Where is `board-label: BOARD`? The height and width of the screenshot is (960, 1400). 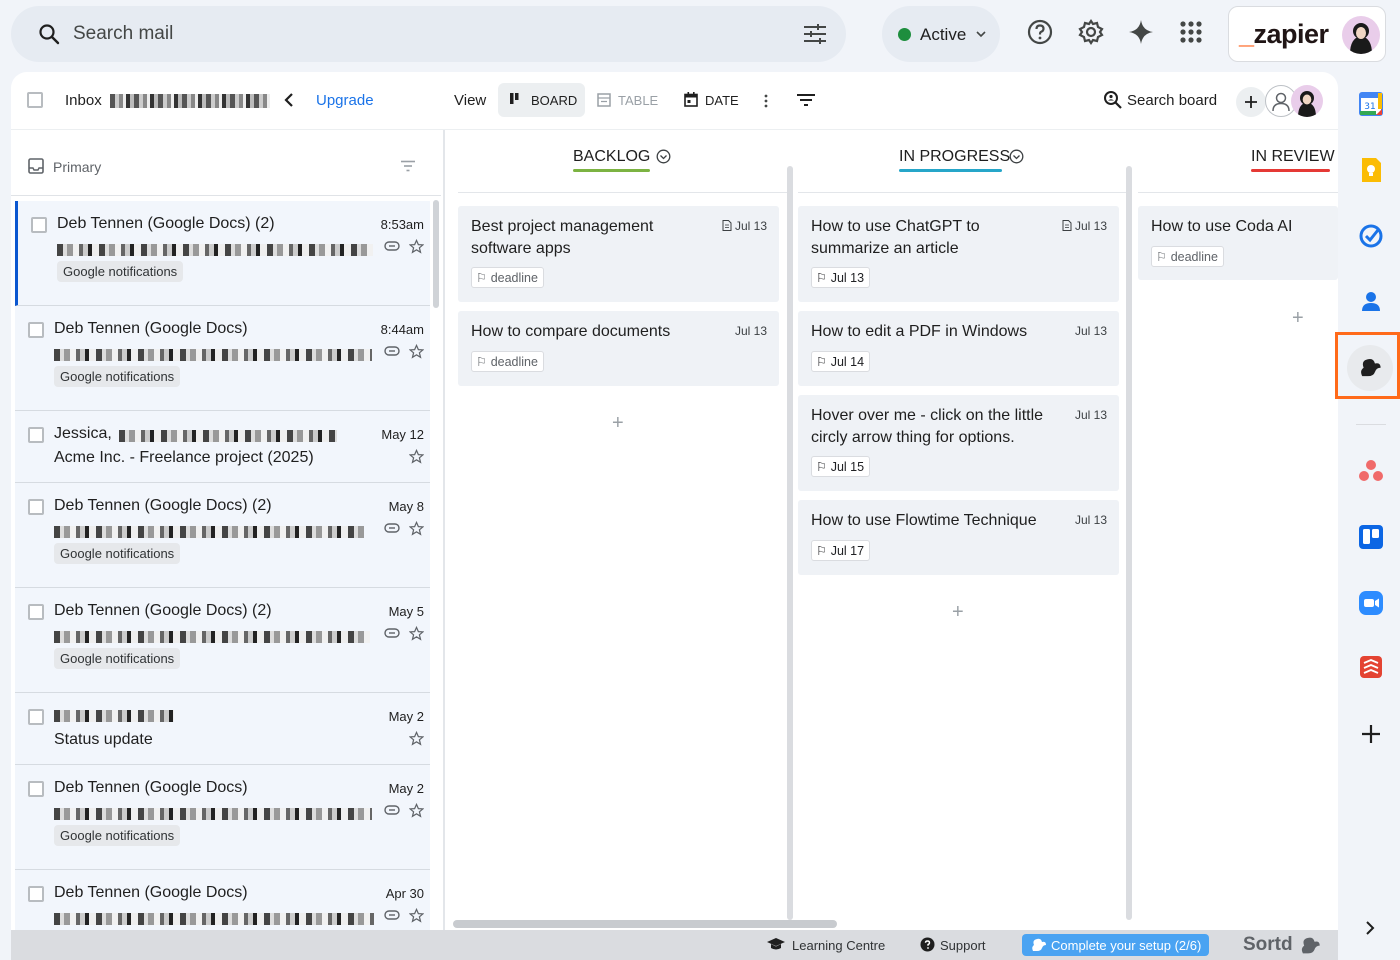 board-label: BOARD is located at coordinates (554, 100).